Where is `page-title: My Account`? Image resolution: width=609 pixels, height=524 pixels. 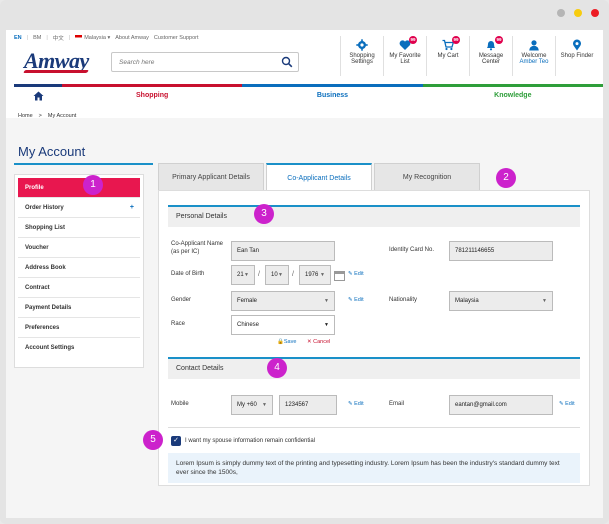
page-title: My Account is located at coordinates (52, 151).